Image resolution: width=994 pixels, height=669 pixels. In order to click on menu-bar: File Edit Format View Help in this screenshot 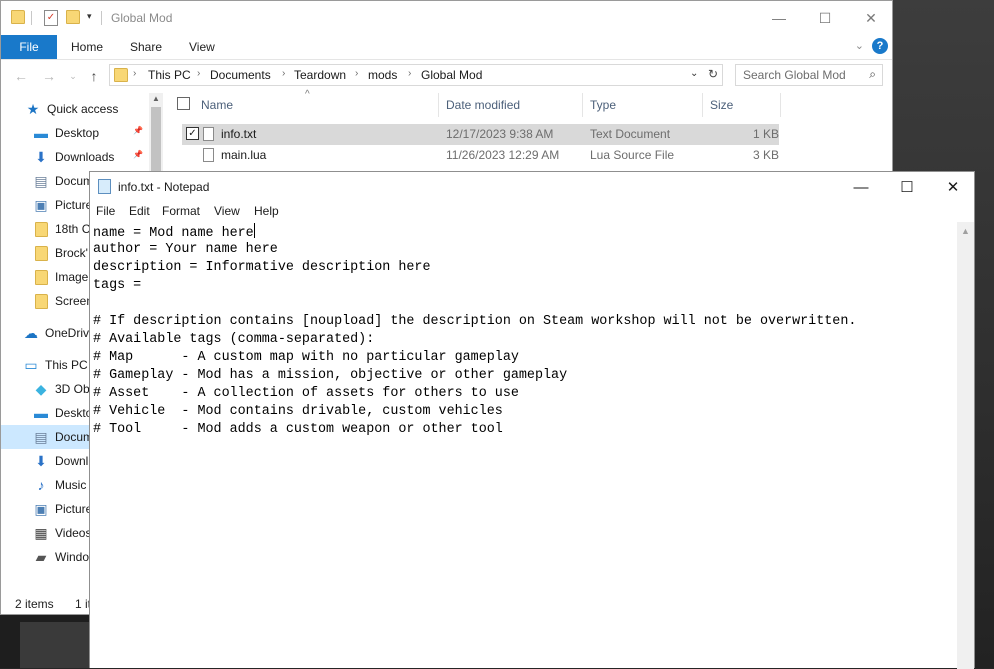, I will do `click(532, 212)`.